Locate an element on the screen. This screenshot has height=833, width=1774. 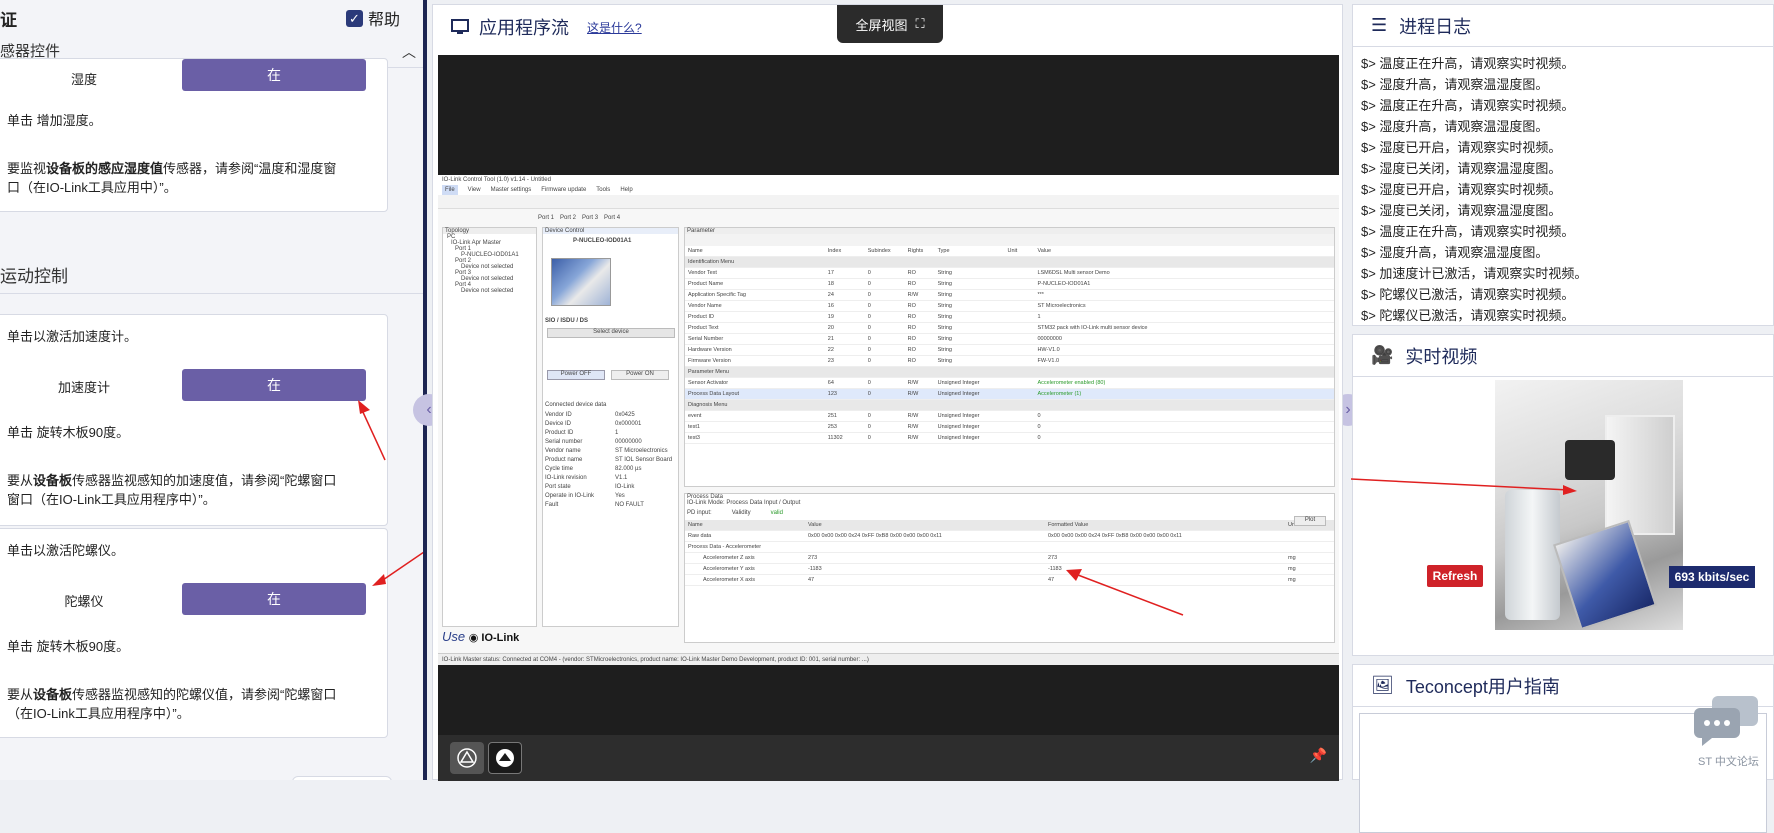
power-off-button: Power OFF is located at coordinates (576, 375).